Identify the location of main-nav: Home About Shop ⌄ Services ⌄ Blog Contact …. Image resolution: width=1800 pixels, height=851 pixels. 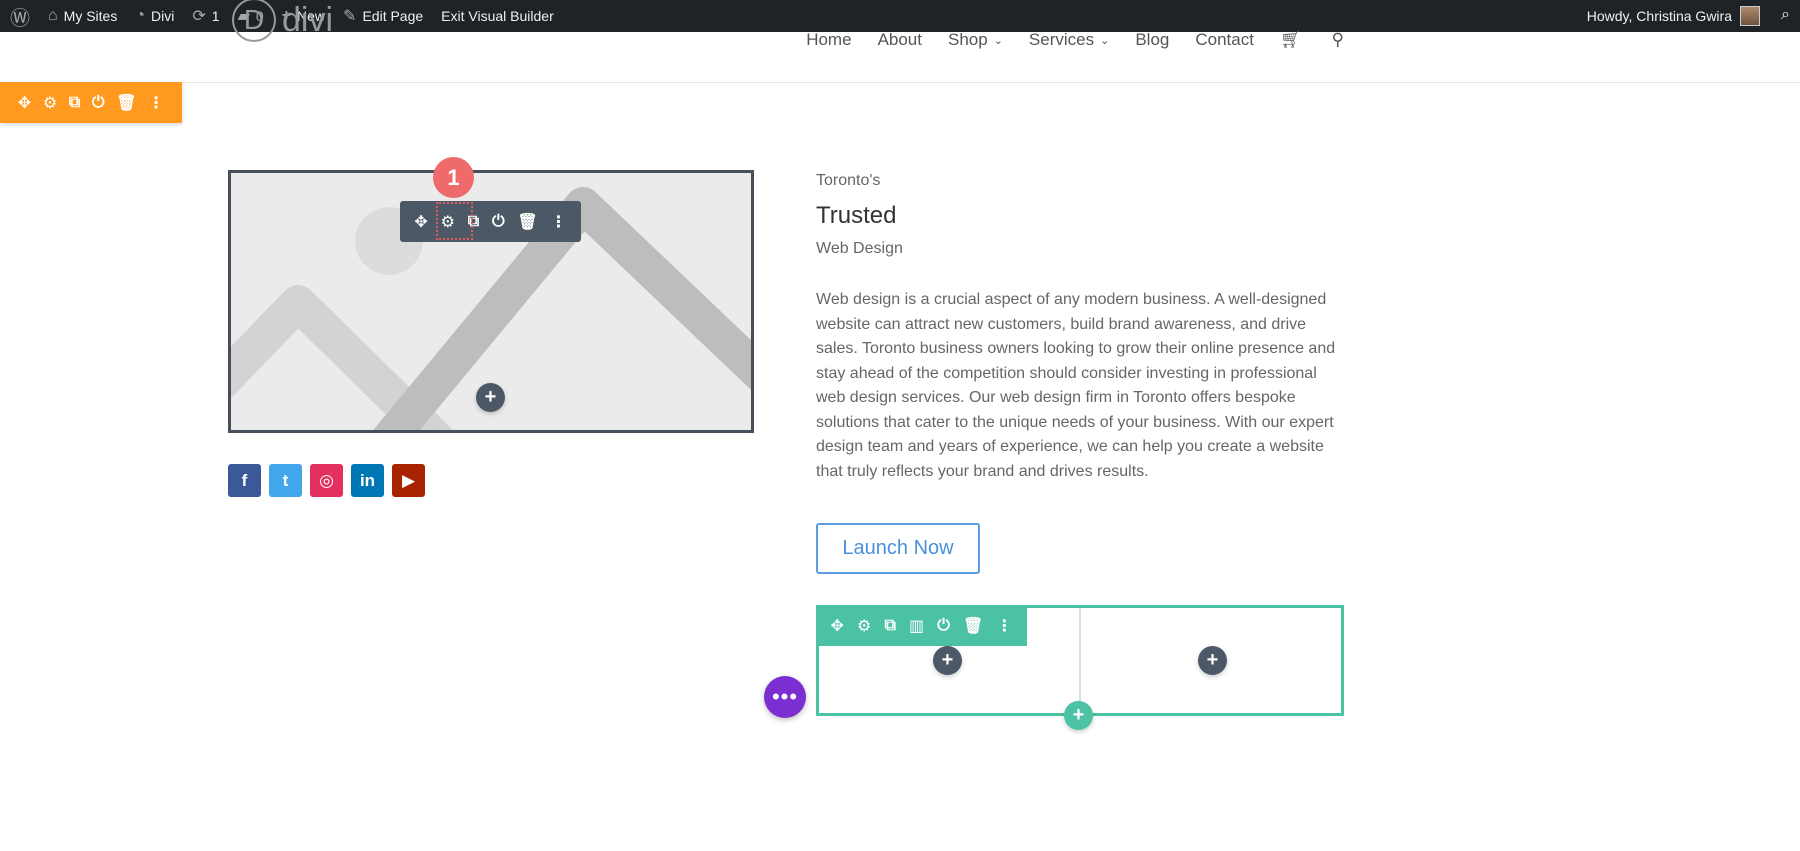
(1075, 40).